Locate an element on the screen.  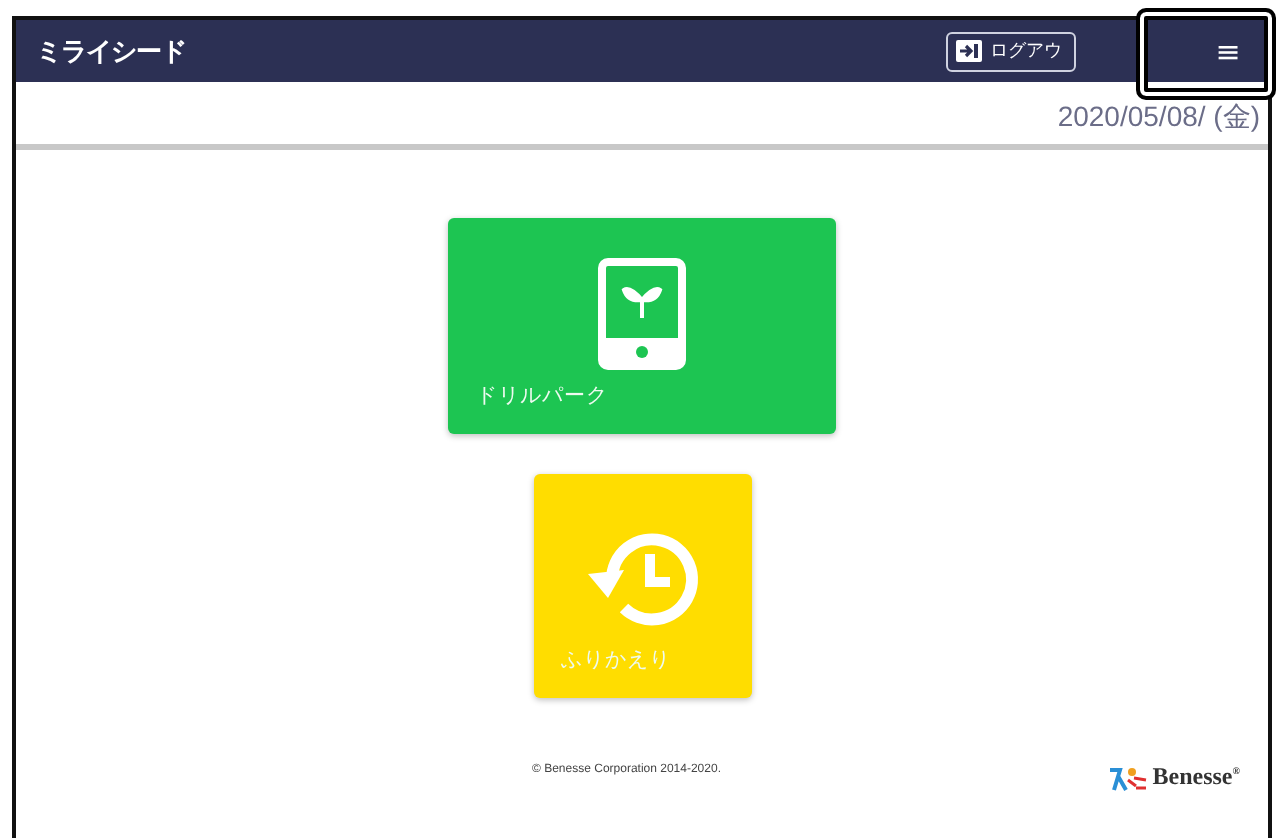
logout-icon is located at coordinates (969, 51).